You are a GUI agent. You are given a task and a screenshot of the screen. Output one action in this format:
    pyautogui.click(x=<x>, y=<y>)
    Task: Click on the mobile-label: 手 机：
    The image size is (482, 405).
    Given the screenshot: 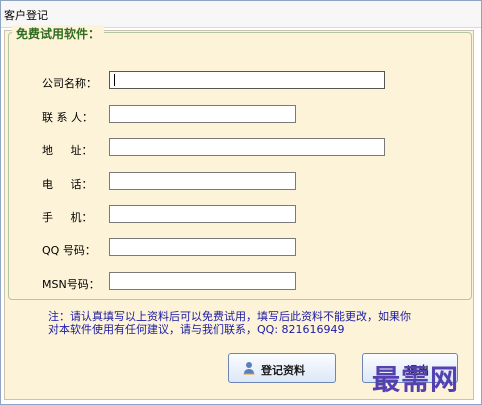 What is the action you would take?
    pyautogui.click(x=67, y=217)
    